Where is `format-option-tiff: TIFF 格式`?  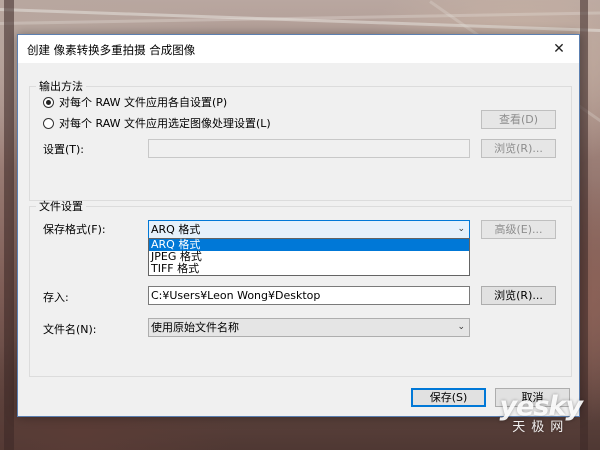
format-option-tiff: TIFF 格式 is located at coordinates (309, 269).